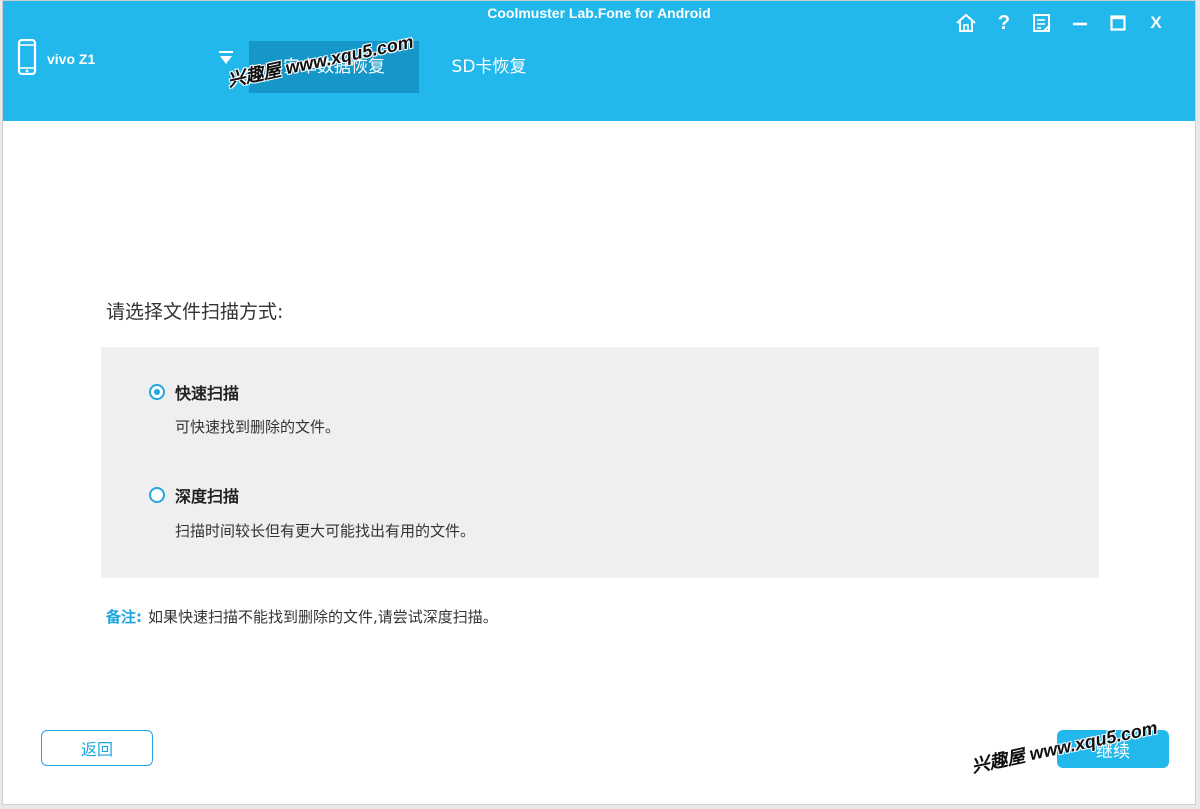  What do you see at coordinates (97, 748) in the screenshot?
I see `back-button: 返回` at bounding box center [97, 748].